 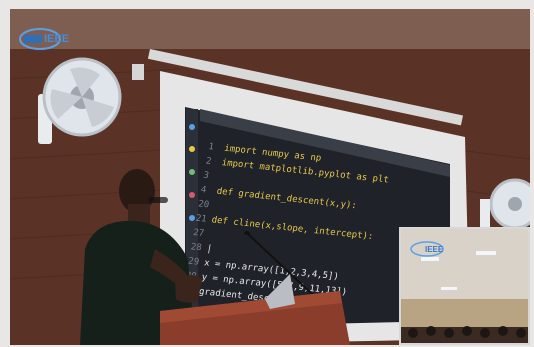 What do you see at coordinates (192, 195) in the screenshot?
I see `editor-debug-icon` at bounding box center [192, 195].